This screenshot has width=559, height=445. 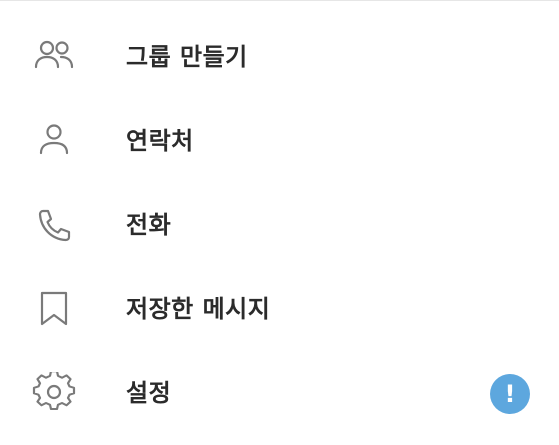 What do you see at coordinates (54, 56) in the screenshot?
I see `users-icon` at bounding box center [54, 56].